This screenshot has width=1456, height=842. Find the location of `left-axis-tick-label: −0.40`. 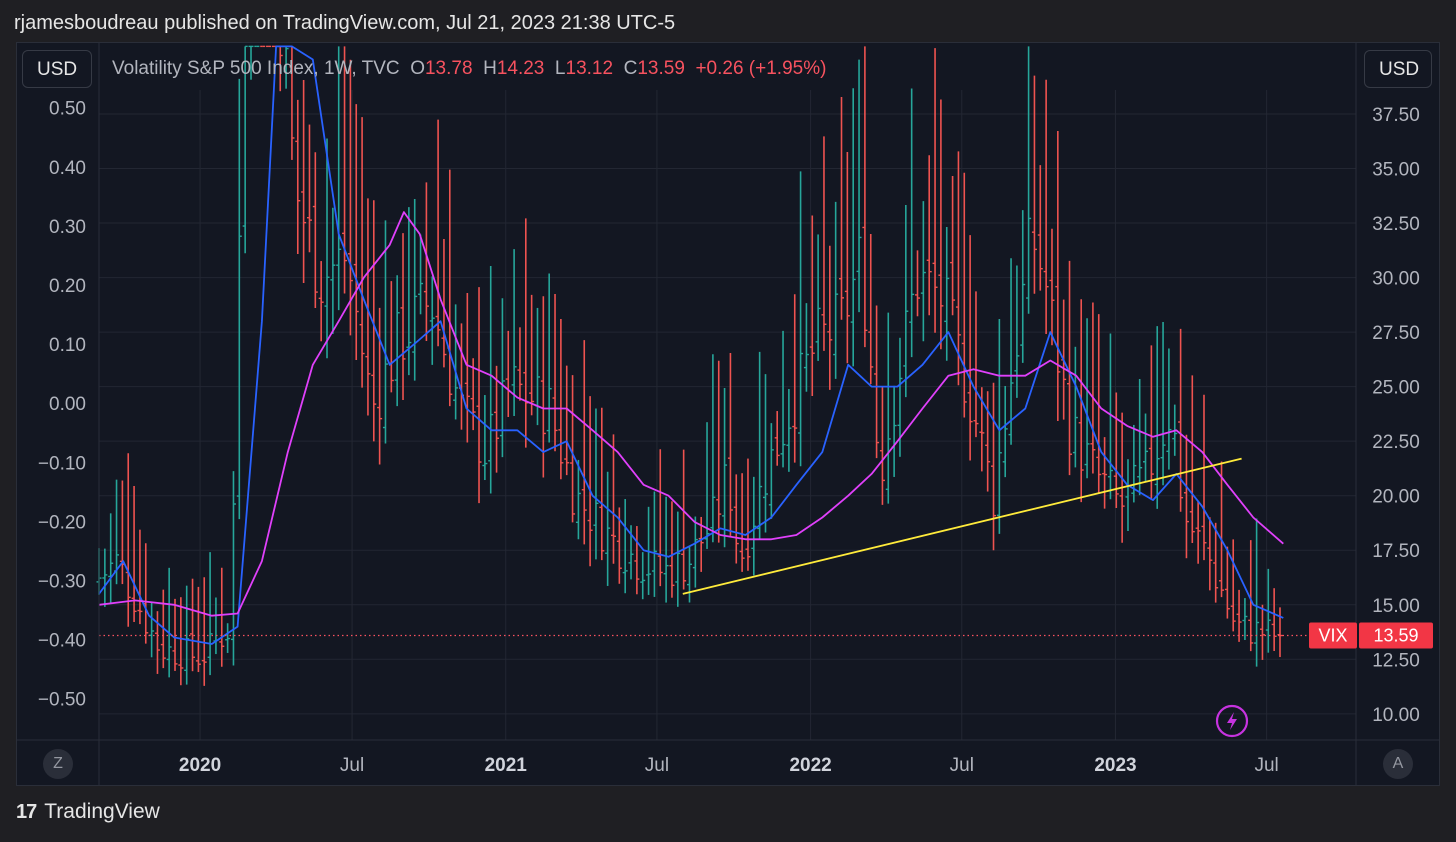

left-axis-tick-label: −0.40 is located at coordinates (62, 641).